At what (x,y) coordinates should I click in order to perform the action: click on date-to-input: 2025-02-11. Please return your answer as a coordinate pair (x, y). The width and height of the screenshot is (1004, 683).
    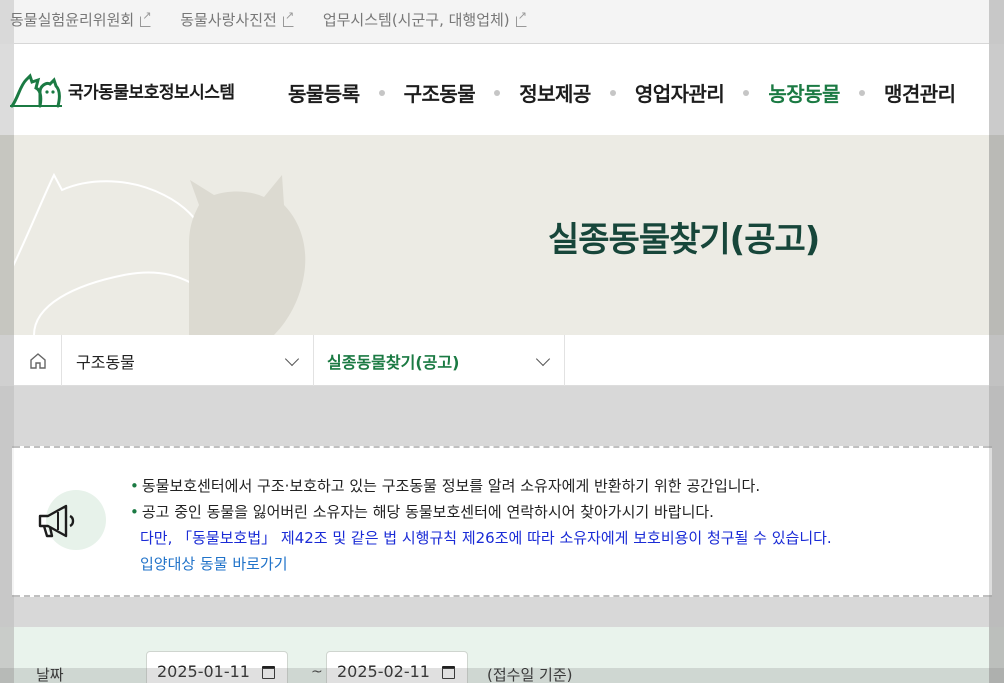
    Looking at the image, I should click on (397, 667).